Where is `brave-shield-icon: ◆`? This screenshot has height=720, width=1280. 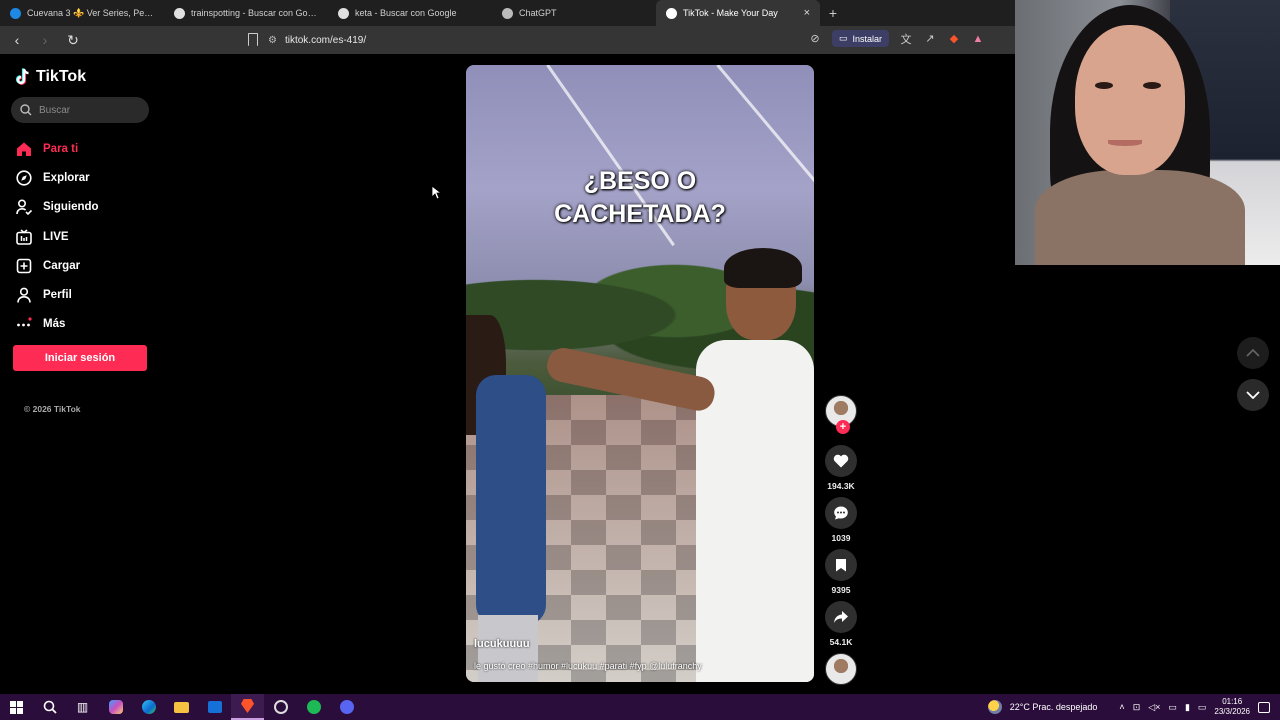
brave-shield-icon: ◆ is located at coordinates (954, 39).